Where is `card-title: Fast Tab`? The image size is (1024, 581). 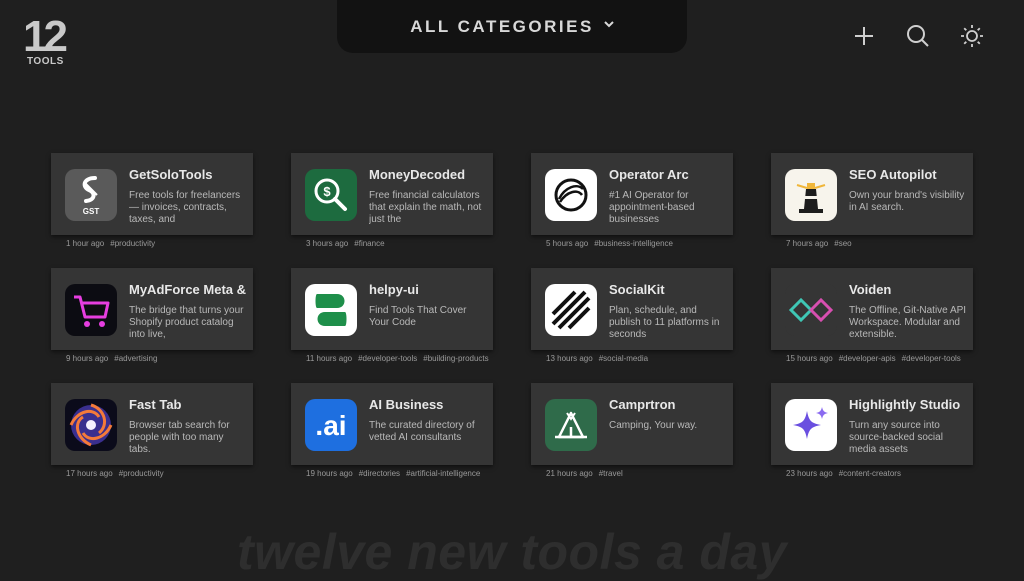 card-title: Fast Tab is located at coordinates (155, 404).